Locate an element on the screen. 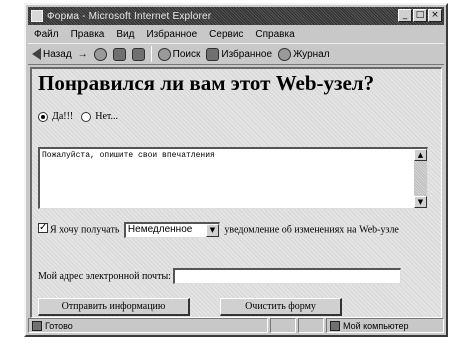 Image resolution: width=473 pixels, height=352 pixels. scroll-up-icon: ▲ is located at coordinates (420, 155).